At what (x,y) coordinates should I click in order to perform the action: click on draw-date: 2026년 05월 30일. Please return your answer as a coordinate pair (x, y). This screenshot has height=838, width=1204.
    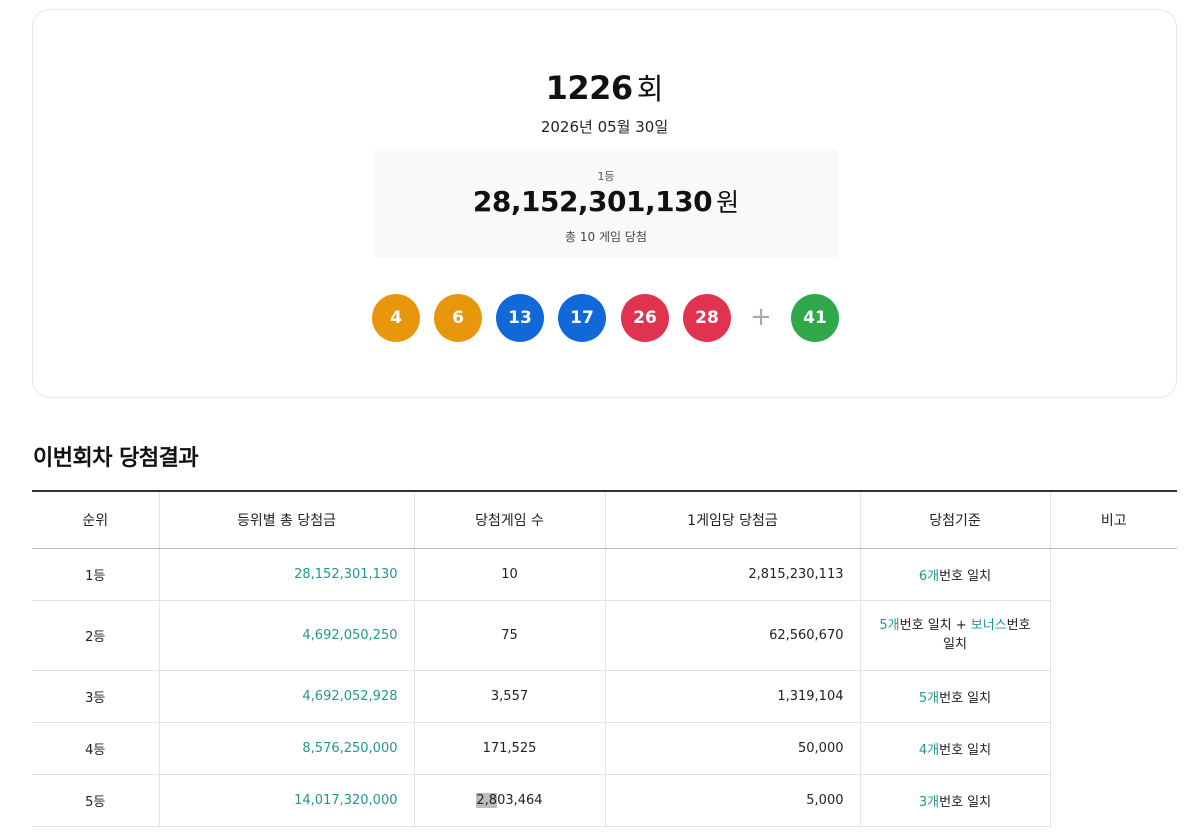
    Looking at the image, I should click on (604, 127).